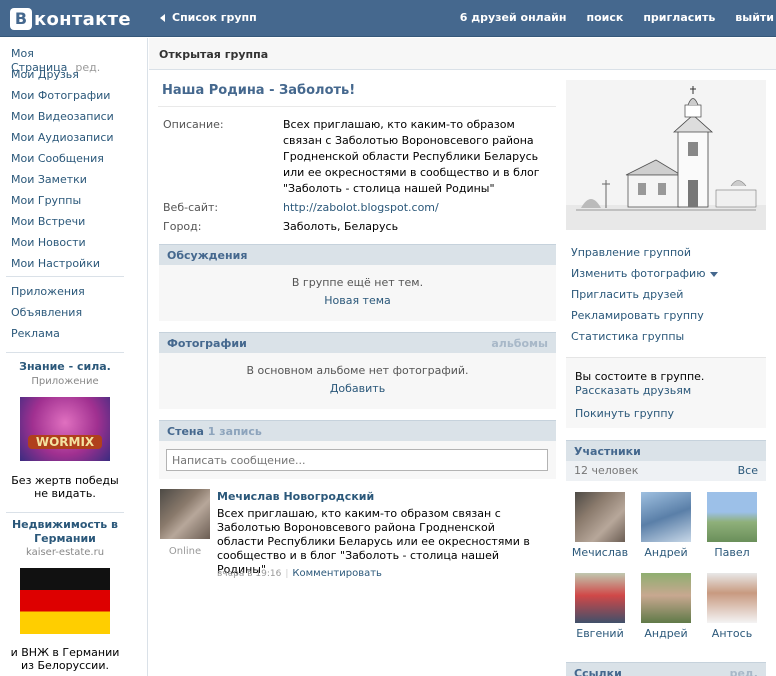 The height and width of the screenshot is (676, 776). Describe the element at coordinates (65, 659) in the screenshot. I see `ad-text: и ВНЖ в Германии из Белоруссии.` at that location.